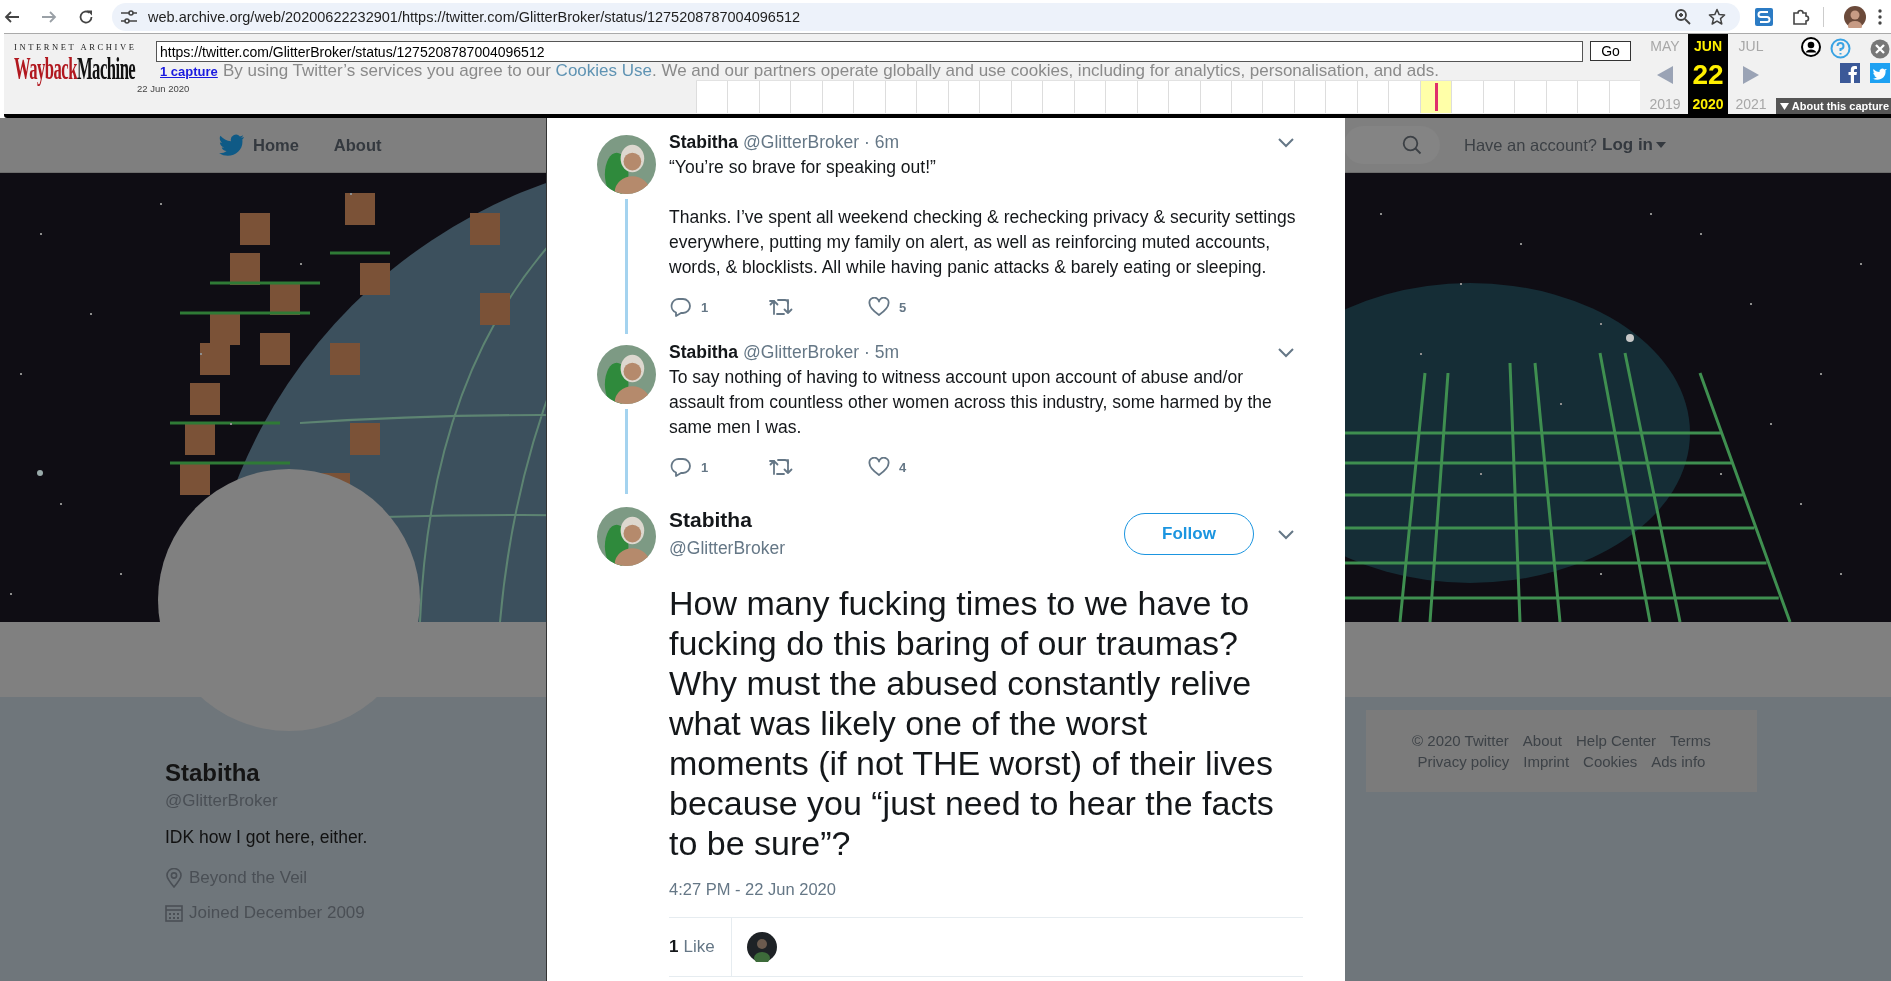  Describe the element at coordinates (1412, 145) in the screenshot. I see `search-icon` at that location.